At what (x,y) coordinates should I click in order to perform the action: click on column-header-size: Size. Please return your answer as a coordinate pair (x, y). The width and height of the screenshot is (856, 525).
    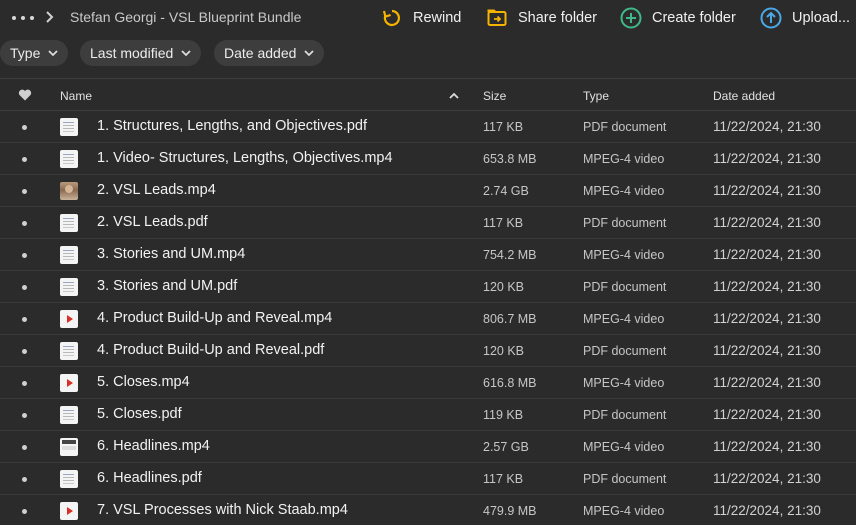
    Looking at the image, I should click on (494, 96).